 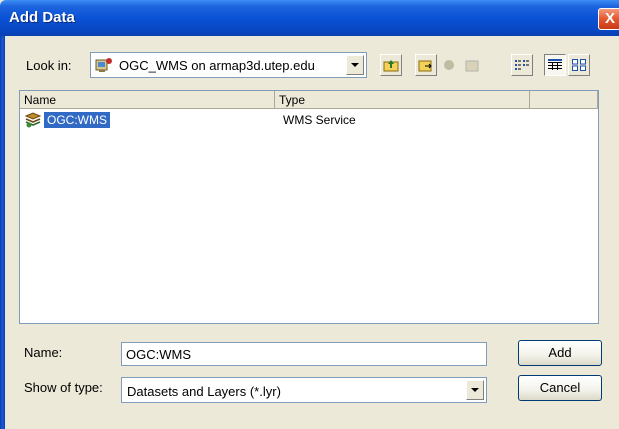 I want to click on new-folder-icon, so click(x=472, y=66).